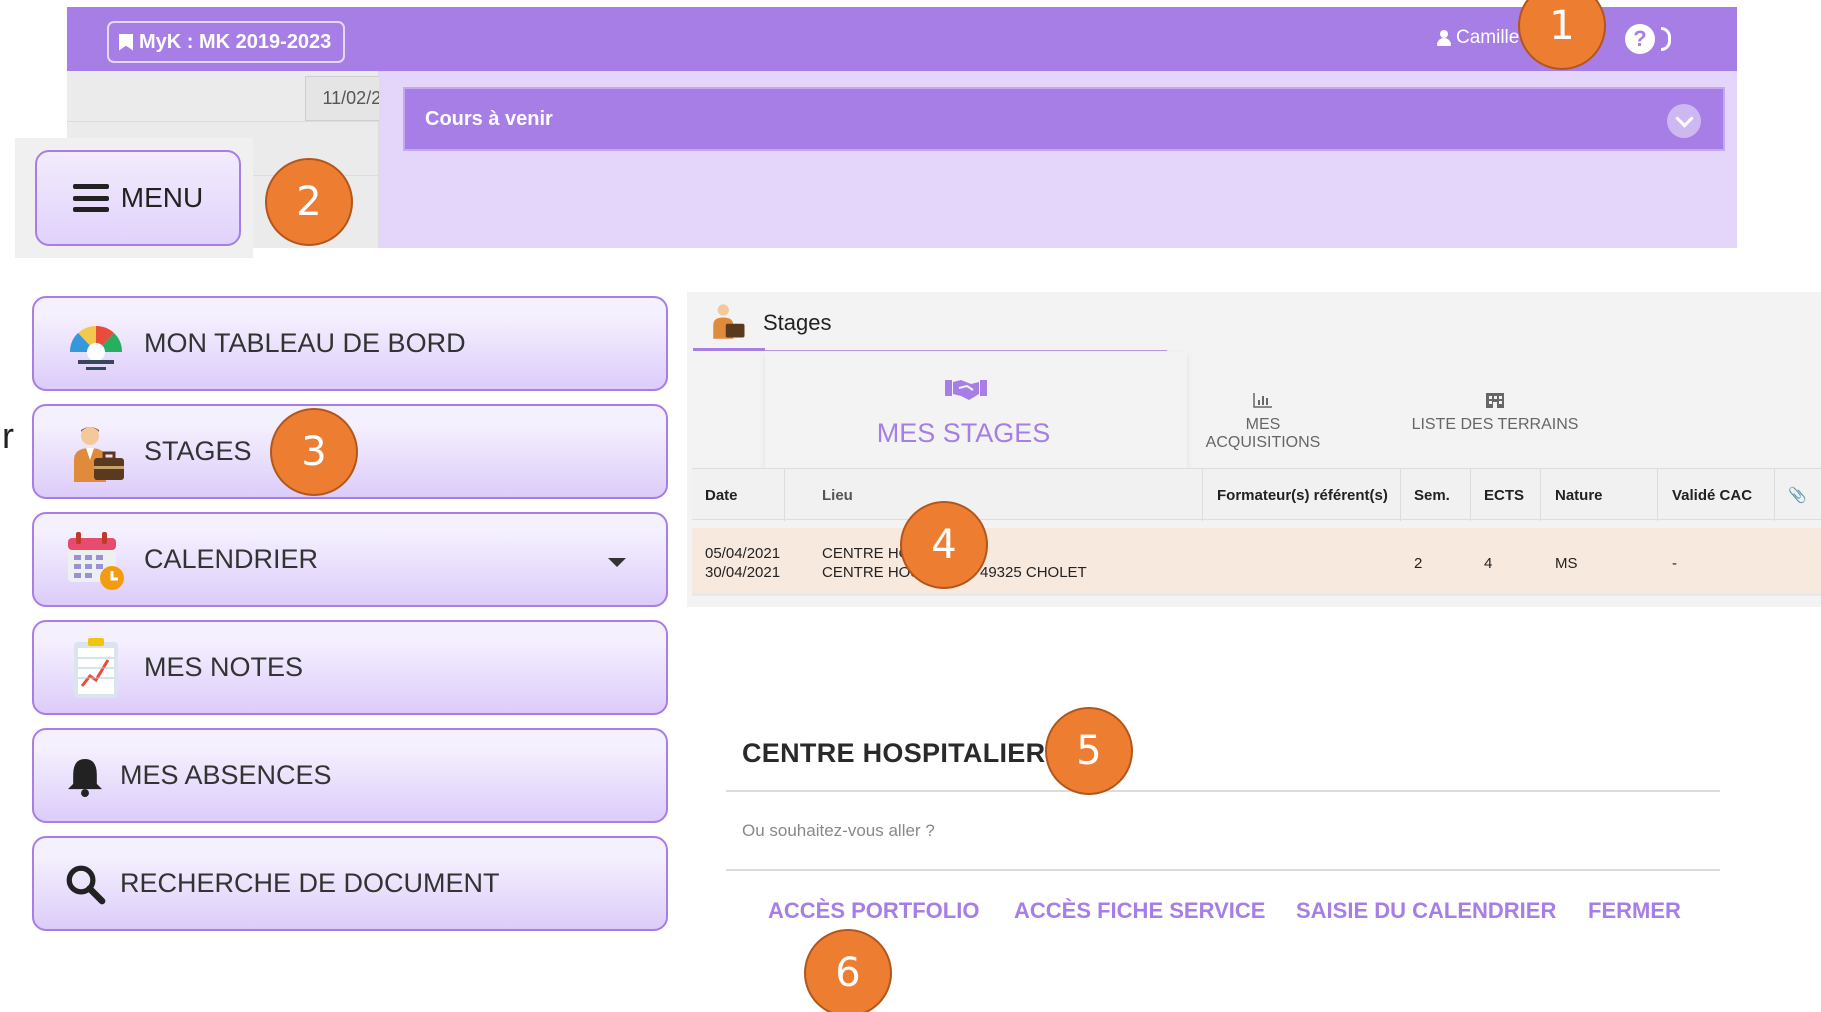 The height and width of the screenshot is (1012, 1821). What do you see at coordinates (838, 830) in the screenshot?
I see `dialog-prompt: Ou souhaitez-vous aller ?` at bounding box center [838, 830].